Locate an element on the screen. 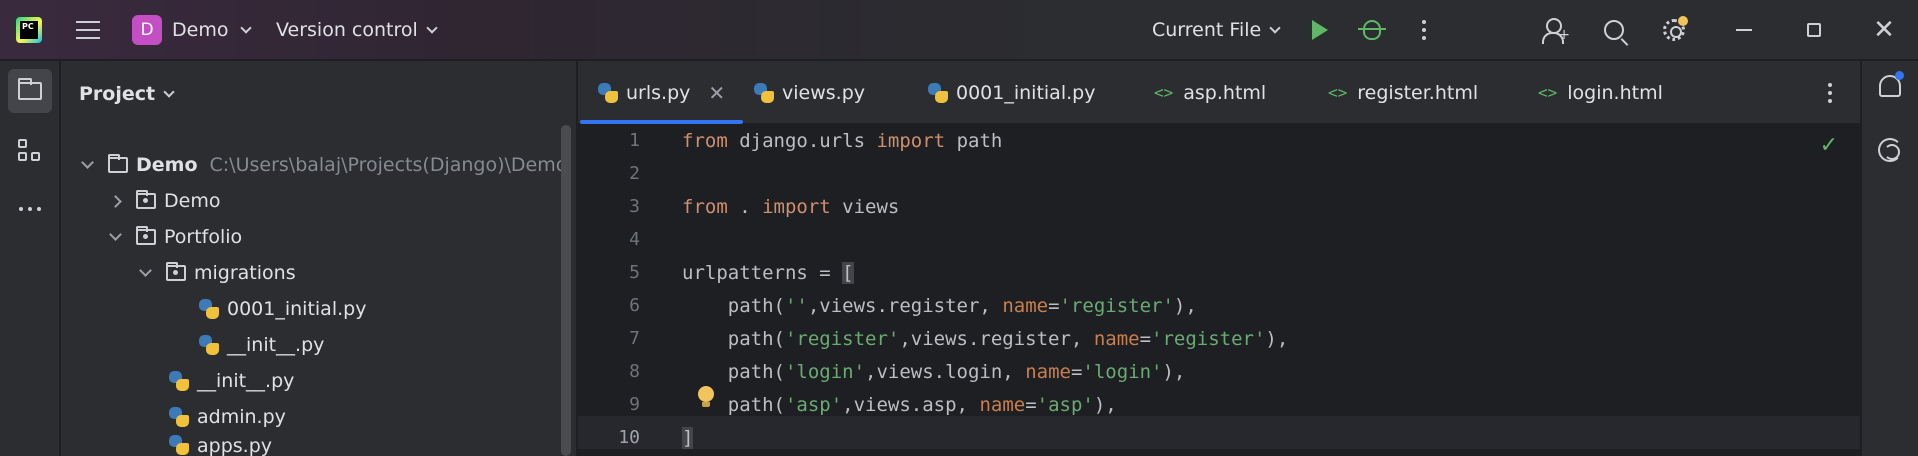 The height and width of the screenshot is (456, 1918). structure-icon is located at coordinates (30, 151).